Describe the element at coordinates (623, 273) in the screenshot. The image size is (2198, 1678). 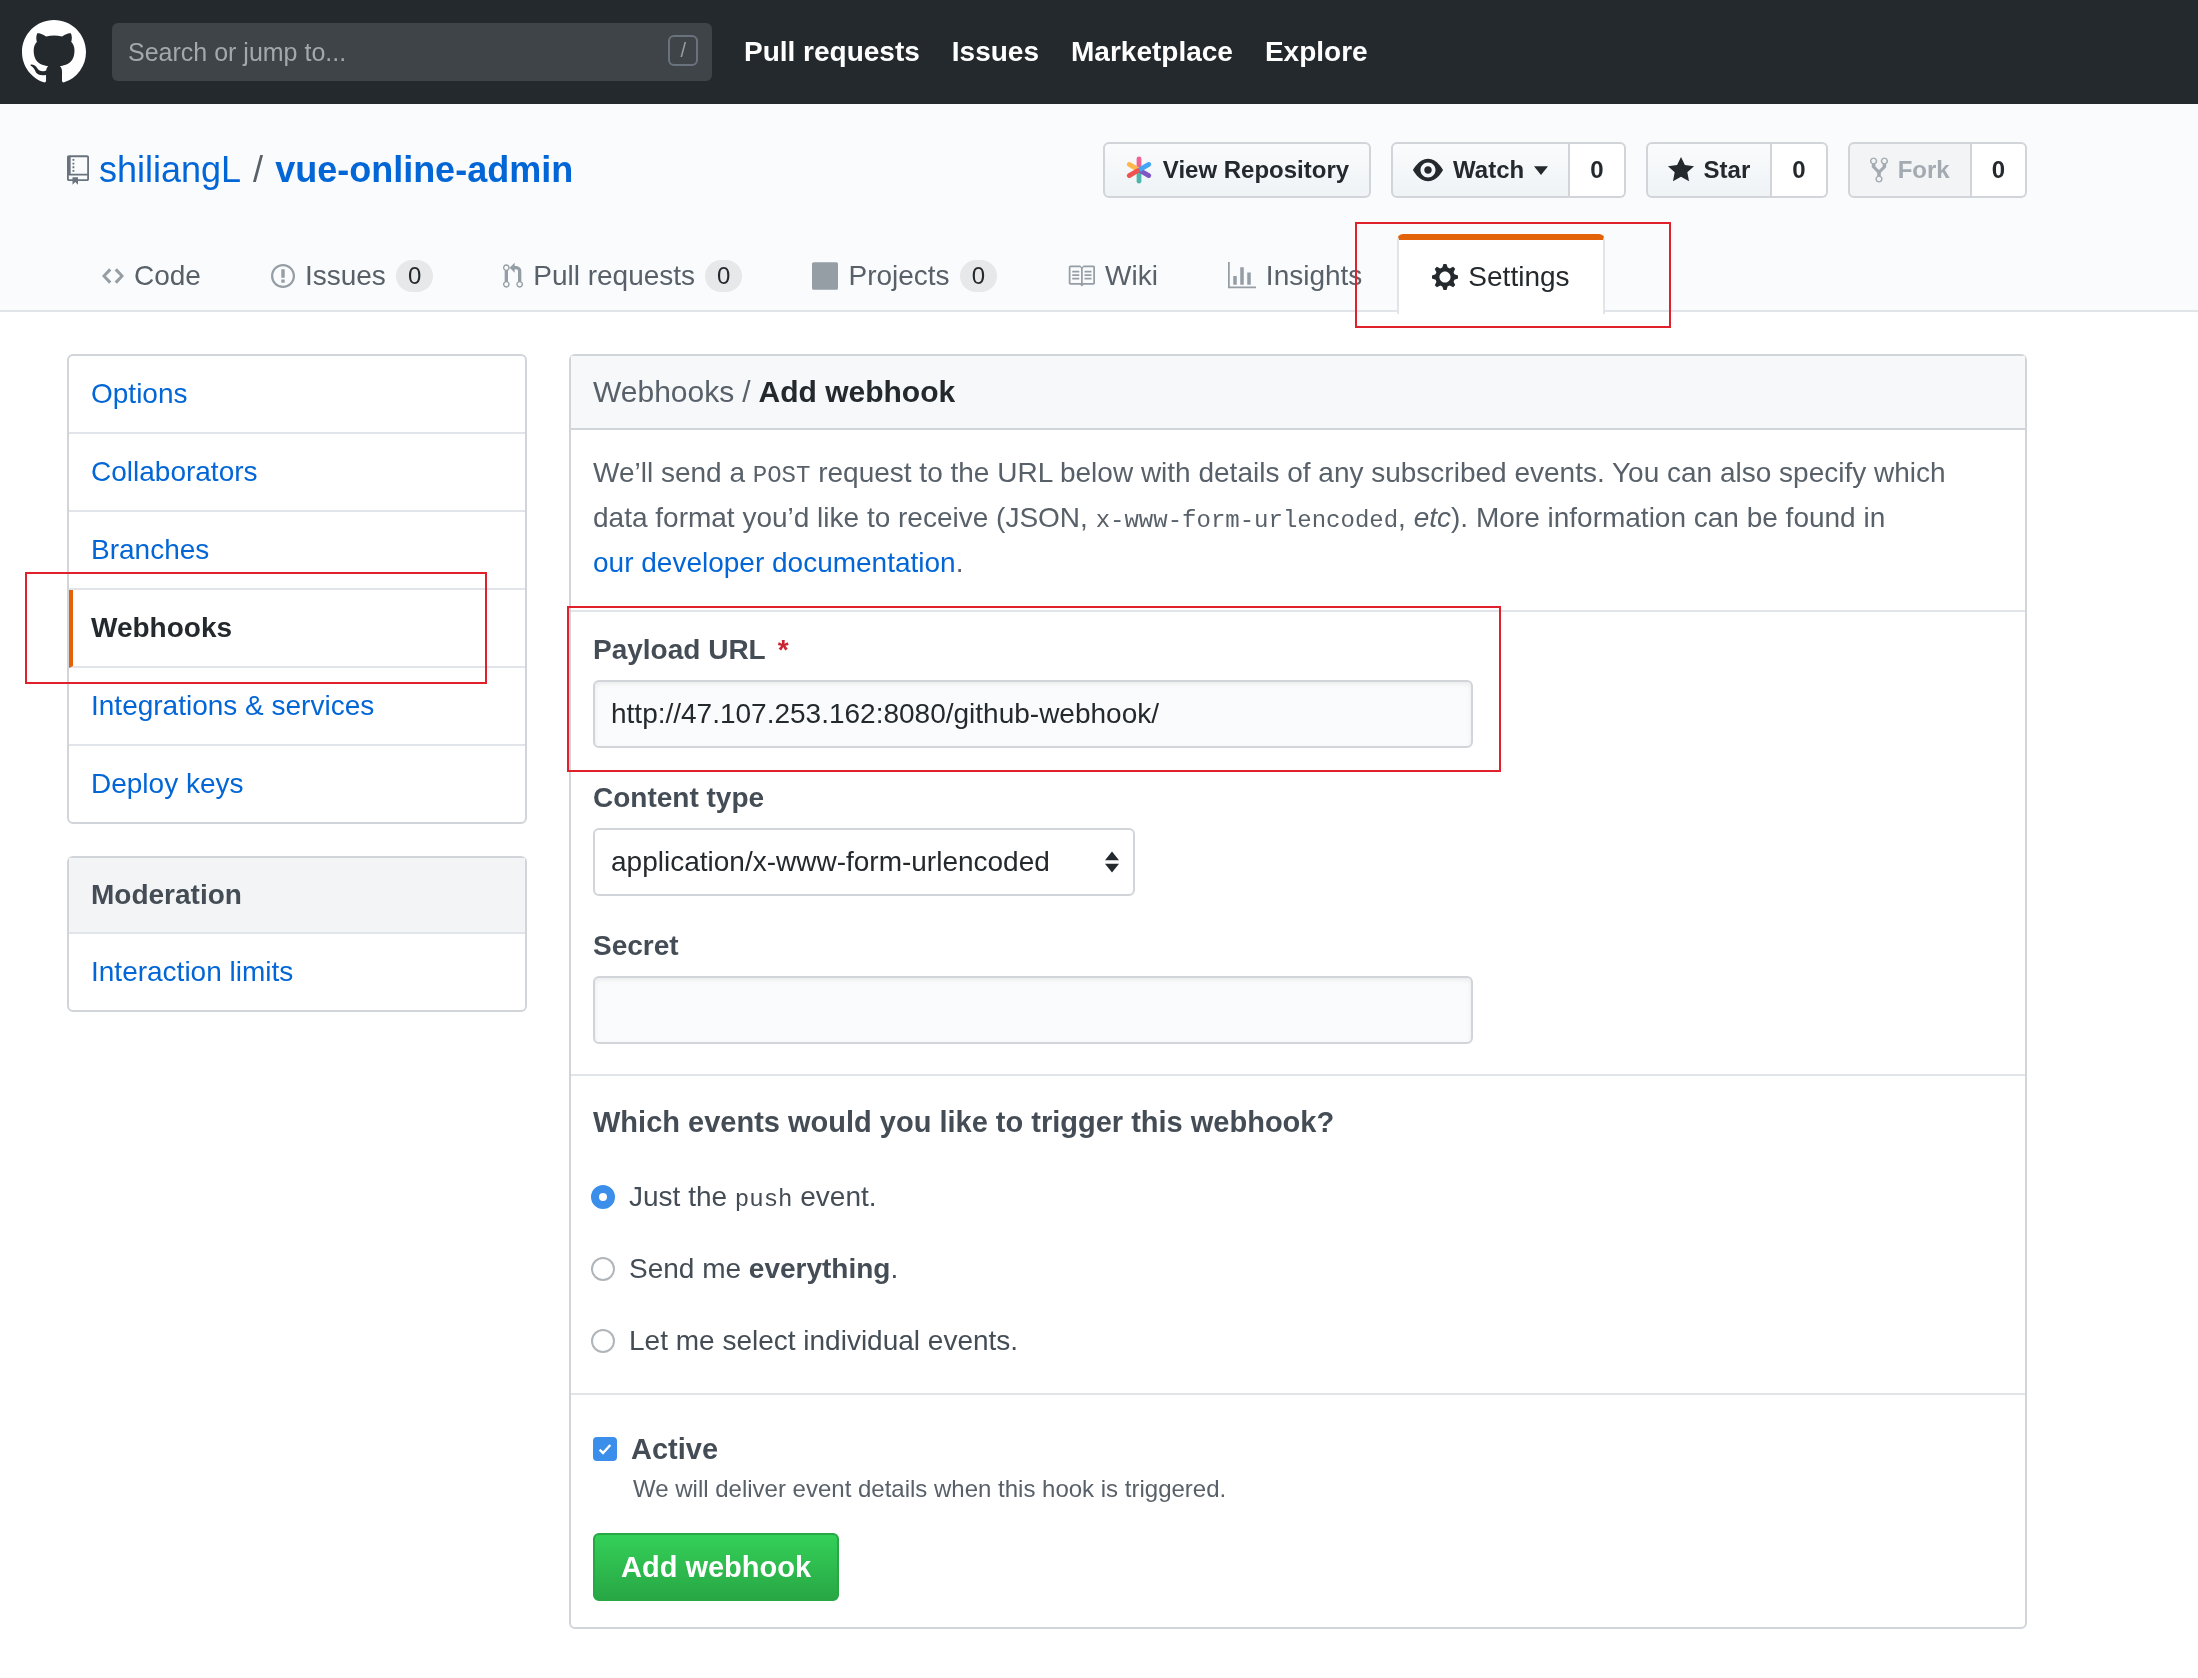
I see `repo-tab: Pull requests 0` at that location.